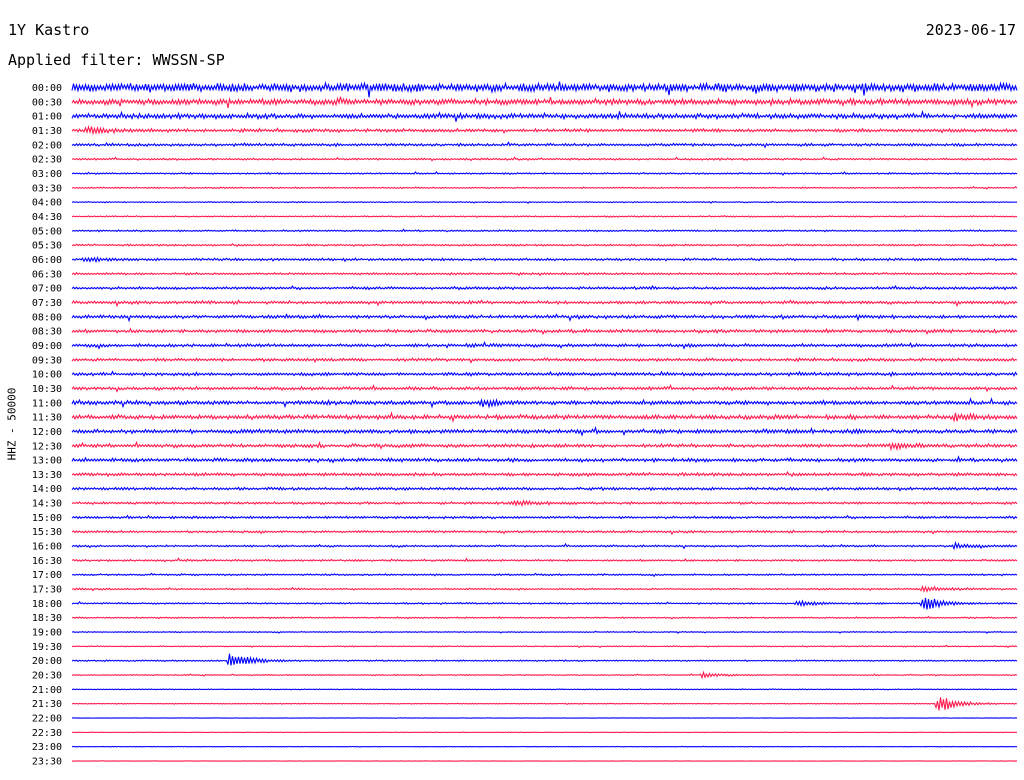 This screenshot has width=1024, height=780. What do you see at coordinates (47, 289) in the screenshot?
I see `trace-time-label: 07:00` at bounding box center [47, 289].